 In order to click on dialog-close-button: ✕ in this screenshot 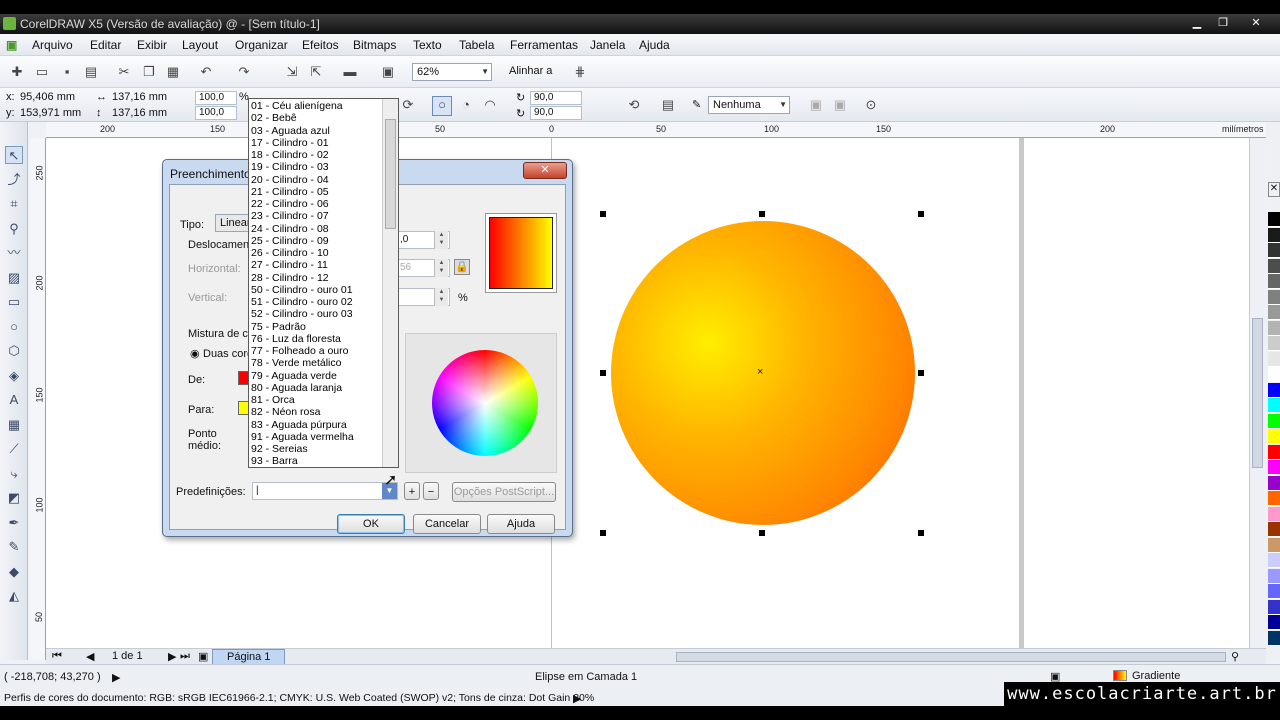, I will do `click(545, 170)`.